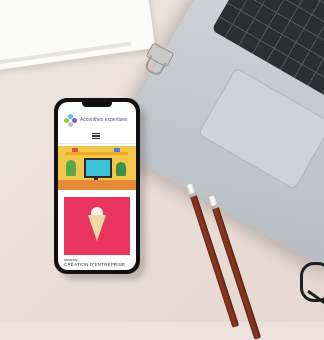  I want to click on illustration-desk, so click(97, 185).